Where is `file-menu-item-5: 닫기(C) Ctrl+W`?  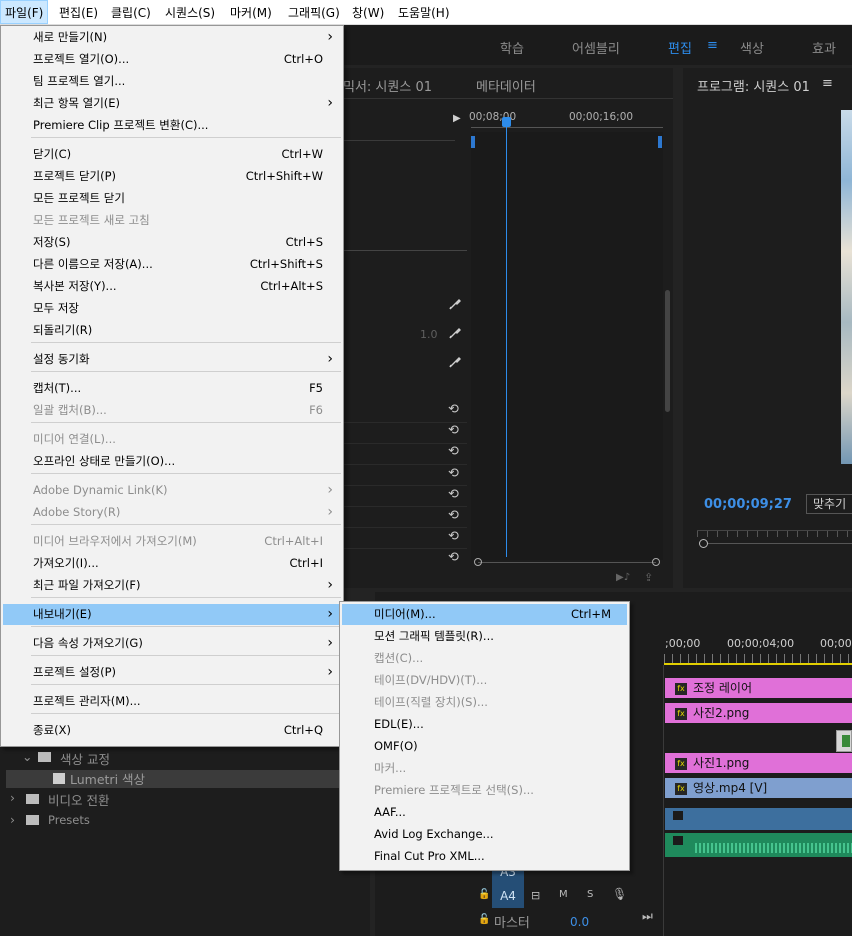
file-menu-item-5: 닫기(C) Ctrl+W is located at coordinates (172, 154).